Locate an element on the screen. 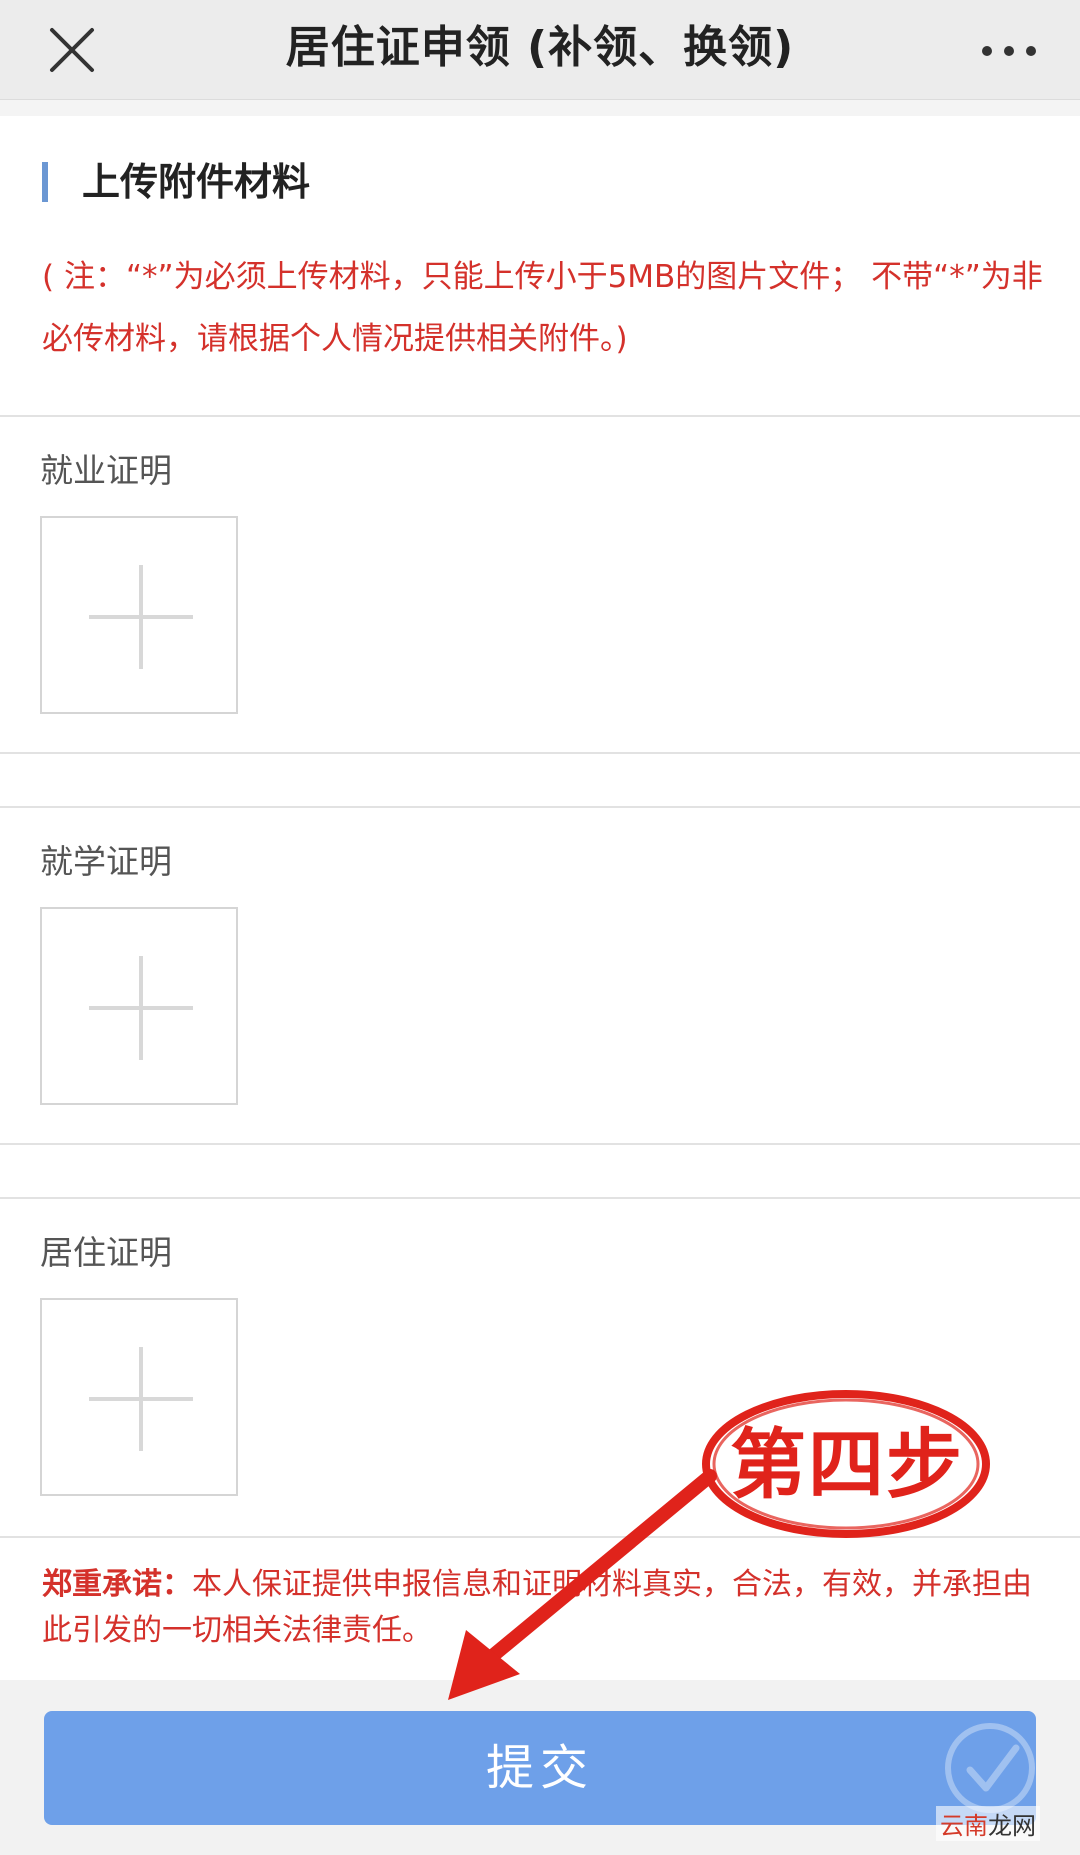  step-annotation-label: 第四步 is located at coordinates (847, 1464).